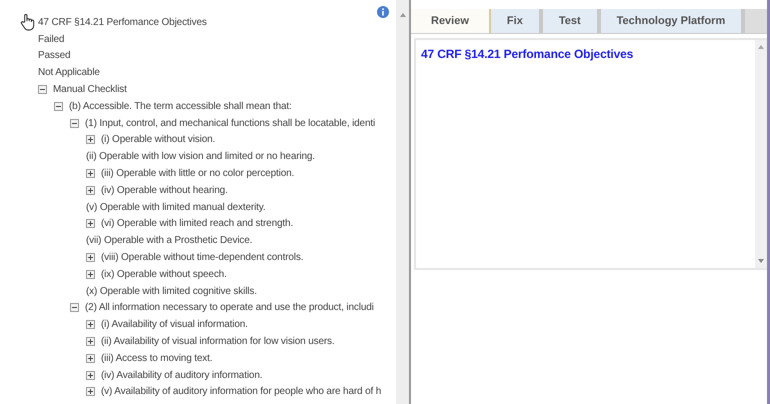 The height and width of the screenshot is (404, 770). What do you see at coordinates (164, 274) in the screenshot?
I see `tree-item: (ix) Operable without speech.` at bounding box center [164, 274].